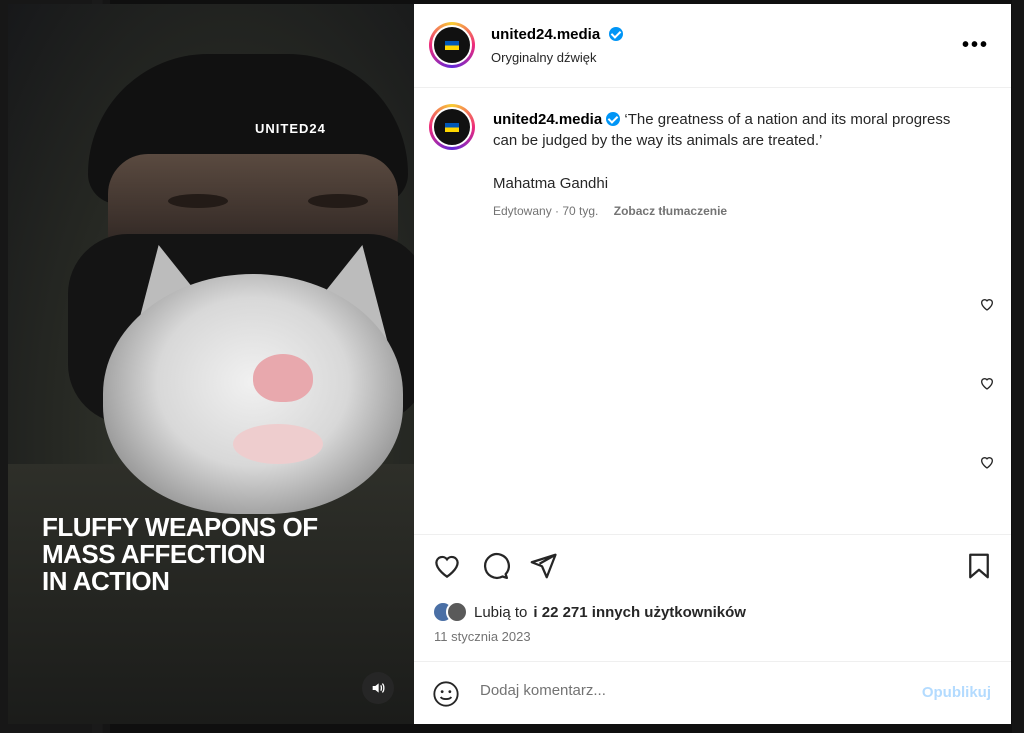 This screenshot has width=1024, height=733. What do you see at coordinates (546, 211) in the screenshot?
I see `edited-label: Edytowany · 70 tyg.` at bounding box center [546, 211].